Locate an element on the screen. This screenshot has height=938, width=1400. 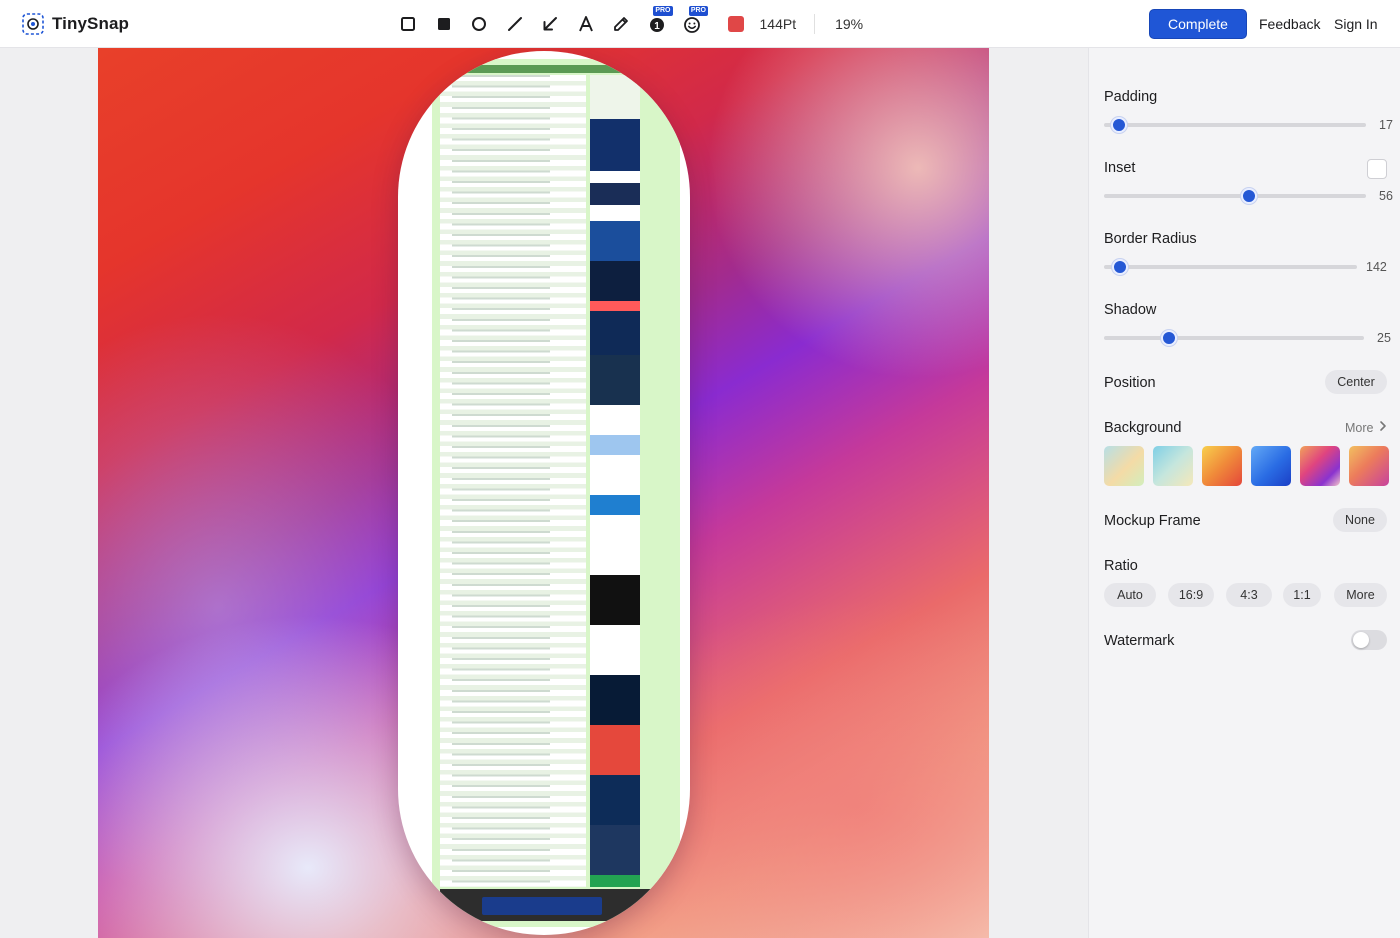
screenshot-ad-sidebar is located at coordinates (615, 481).